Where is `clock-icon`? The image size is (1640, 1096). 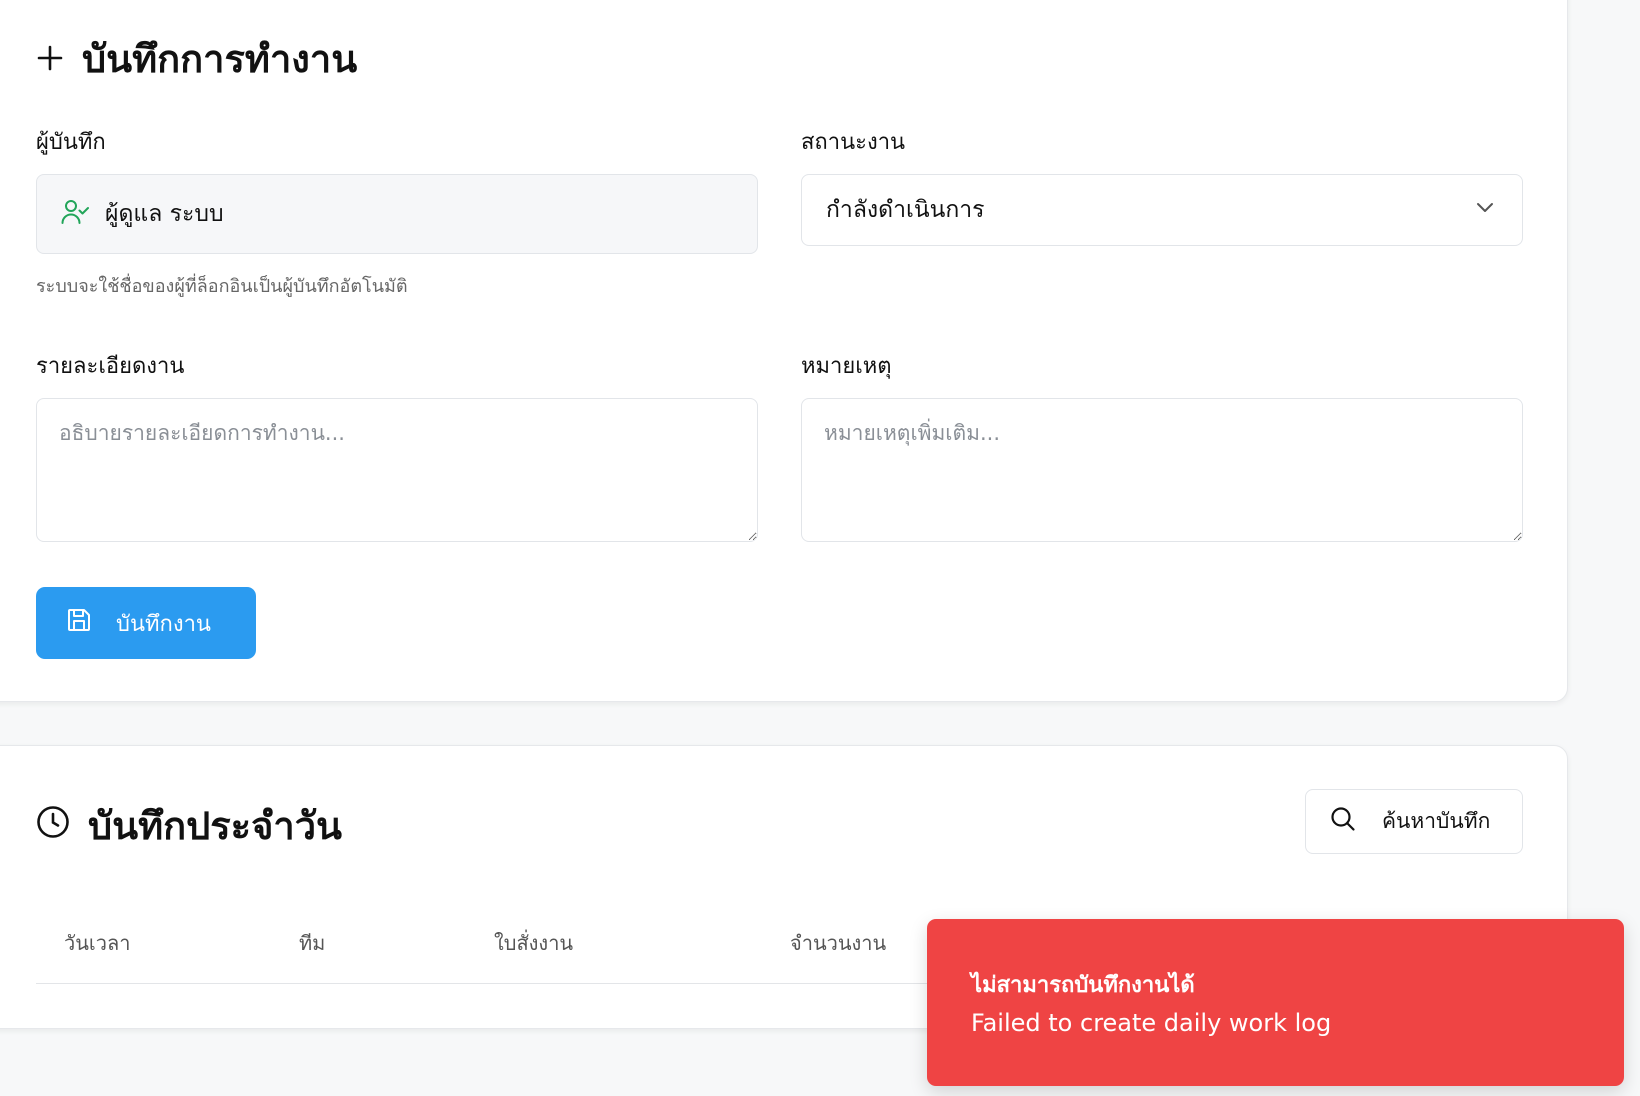 clock-icon is located at coordinates (53, 826).